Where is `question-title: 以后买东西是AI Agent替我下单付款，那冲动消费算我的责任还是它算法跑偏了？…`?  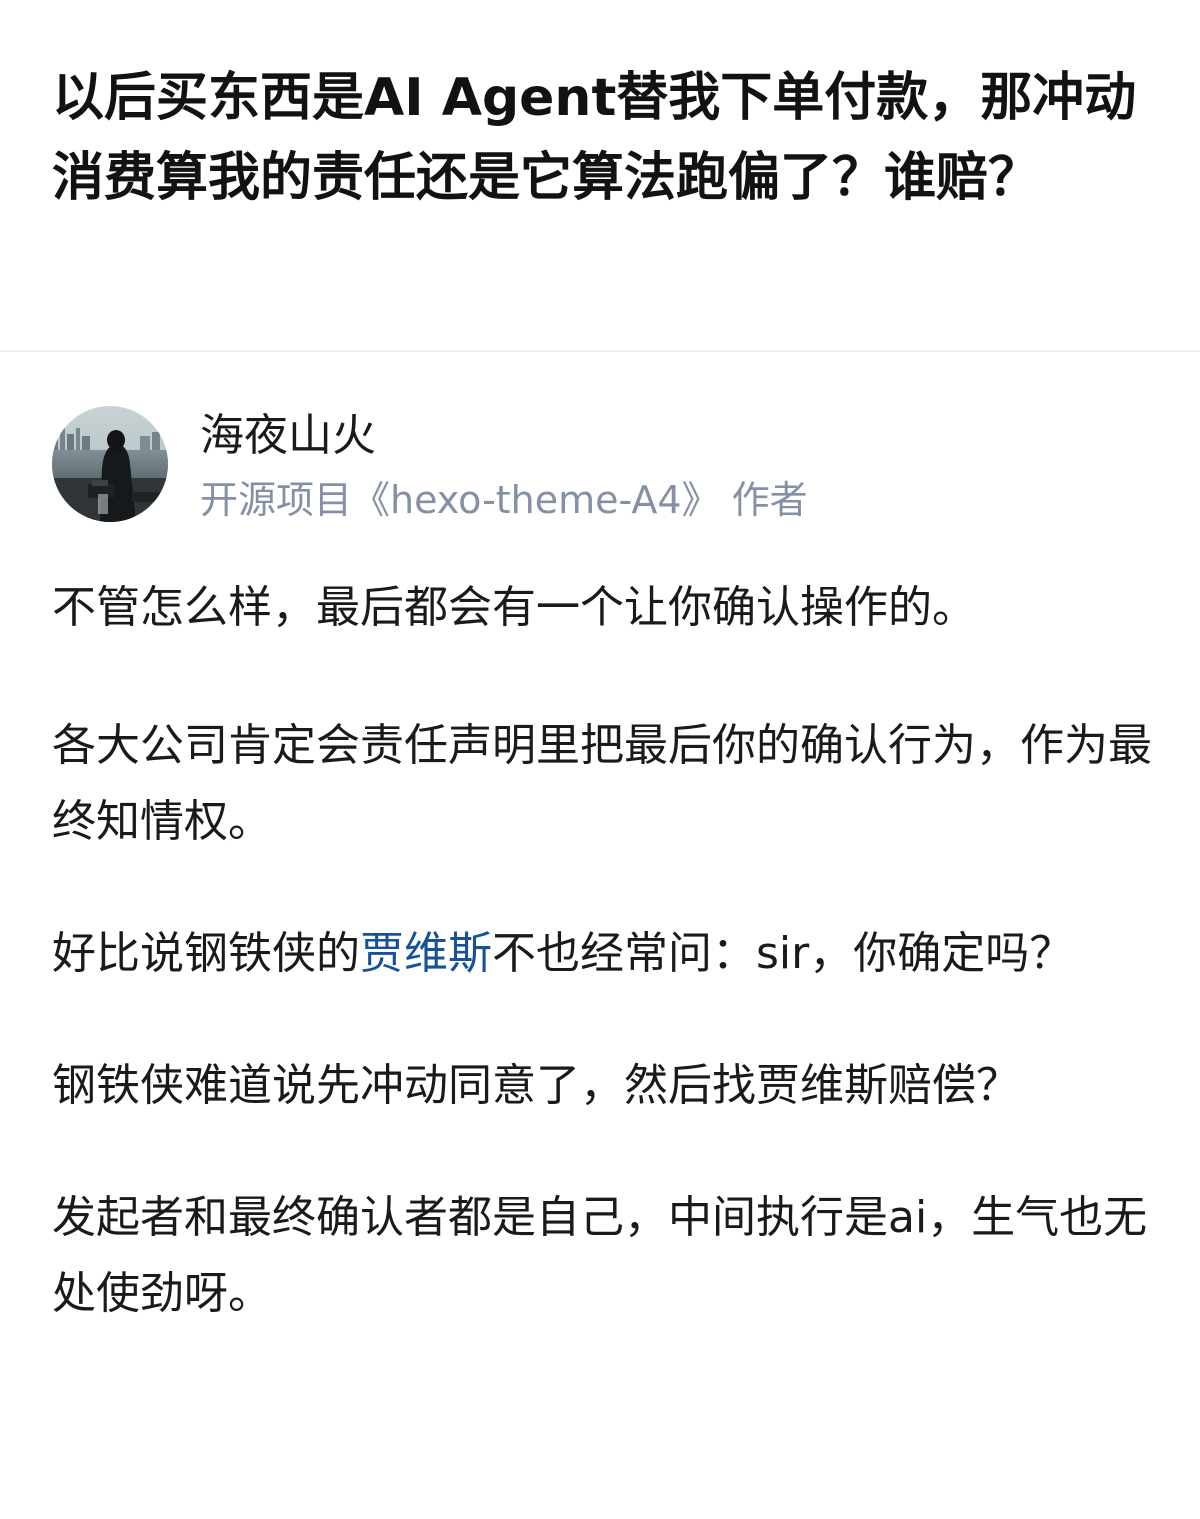
question-title: 以后买东西是AI Agent替我下单付款，那冲动消费算我的责任还是它算法跑偏了？… is located at coordinates (602, 138).